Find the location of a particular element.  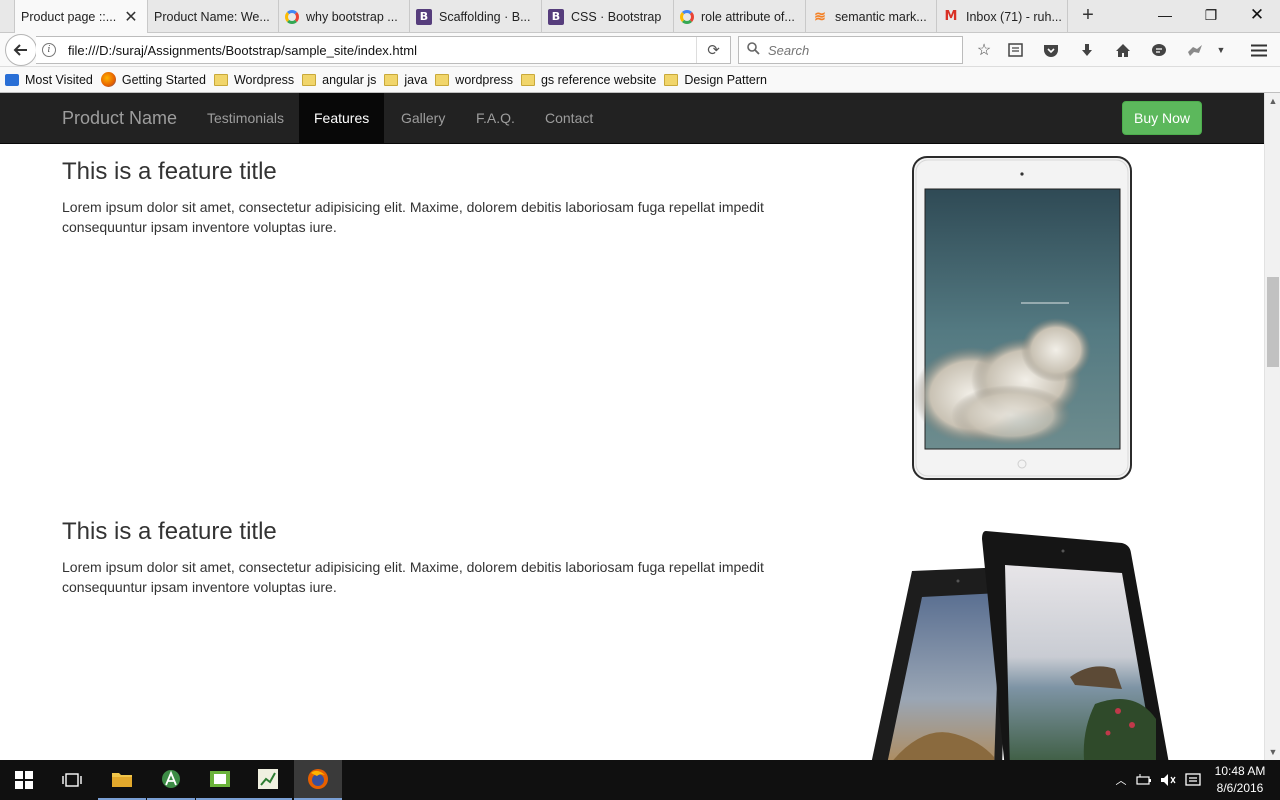

tab-product-page: Product page ::... ✕ is located at coordinates (81, 17).